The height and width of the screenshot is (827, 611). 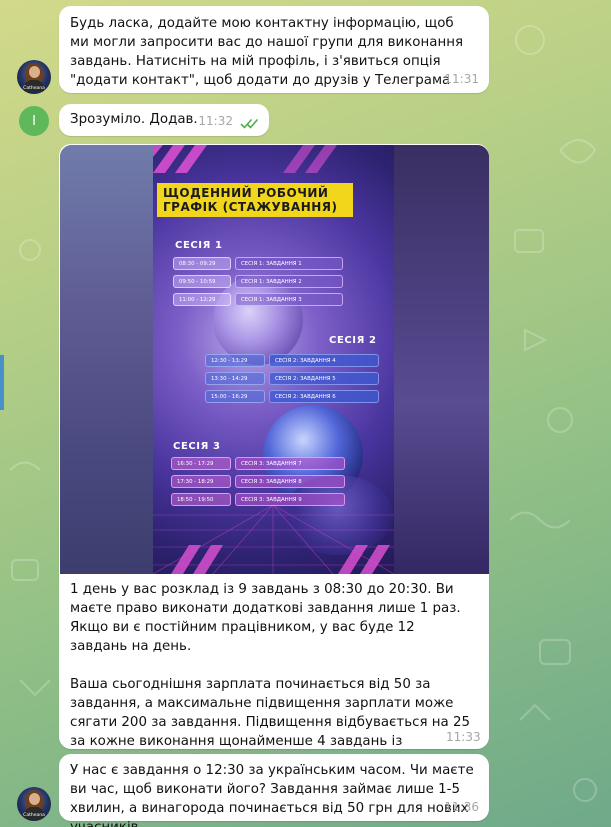 I want to click on message-time: 11:32, so click(x=215, y=121).